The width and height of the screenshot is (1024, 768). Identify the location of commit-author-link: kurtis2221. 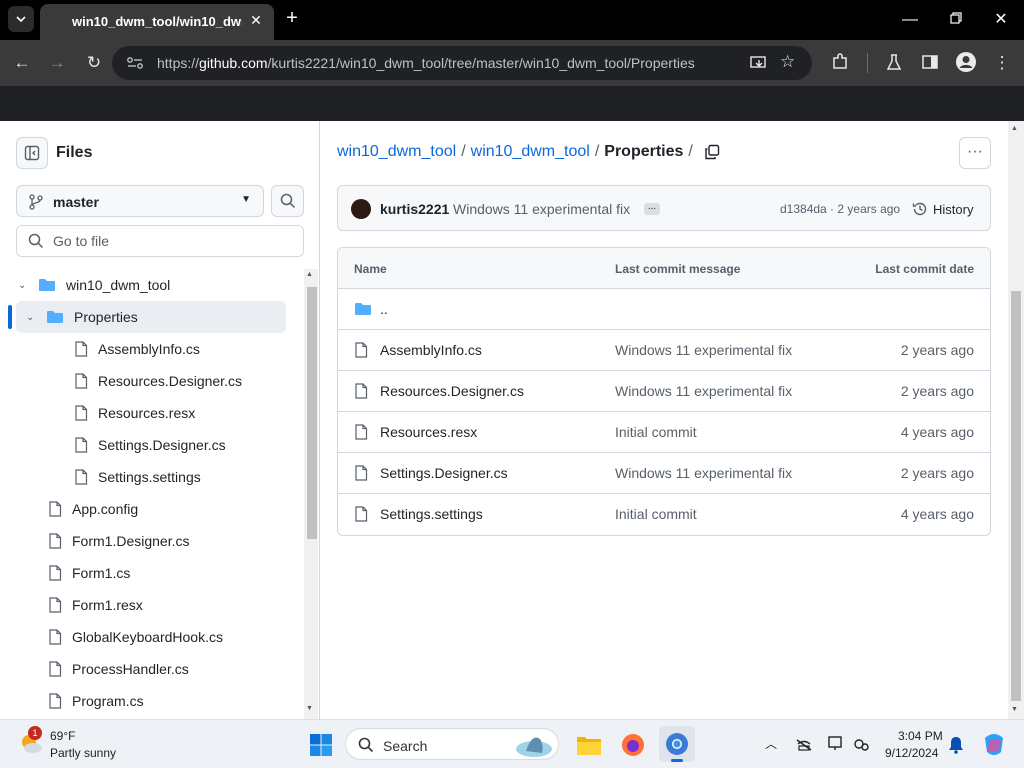
(414, 209).